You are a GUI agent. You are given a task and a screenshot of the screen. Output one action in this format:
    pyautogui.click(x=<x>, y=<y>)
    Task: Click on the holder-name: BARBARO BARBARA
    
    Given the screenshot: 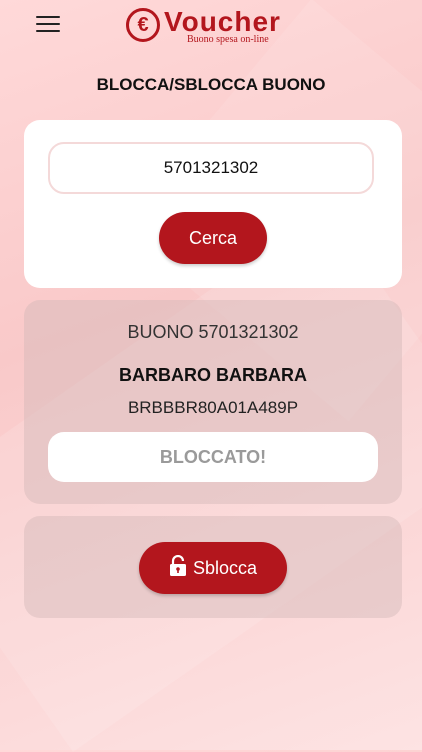 What is the action you would take?
    pyautogui.click(x=213, y=375)
    